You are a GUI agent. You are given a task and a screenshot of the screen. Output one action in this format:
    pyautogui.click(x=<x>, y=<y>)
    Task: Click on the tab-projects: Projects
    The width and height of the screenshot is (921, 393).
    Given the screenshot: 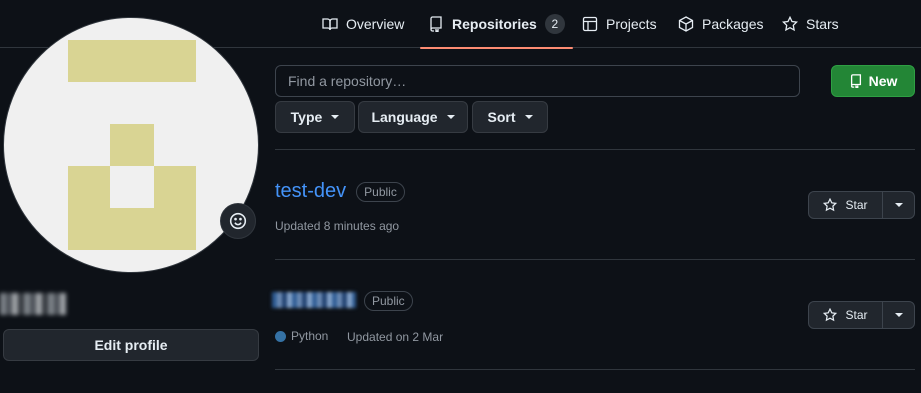 What is the action you would take?
    pyautogui.click(x=619, y=24)
    